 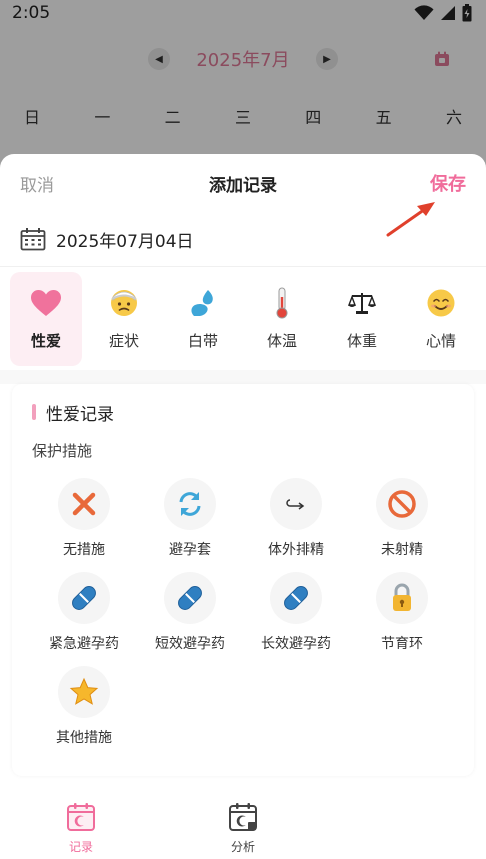 I want to click on cross-icon, so click(x=84, y=504).